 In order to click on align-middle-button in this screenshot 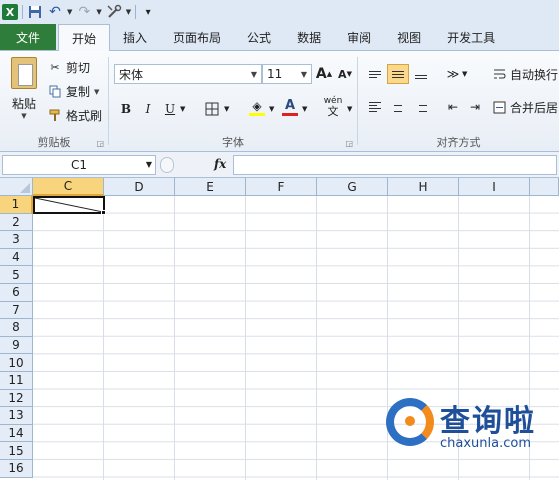, I will do `click(398, 74)`.